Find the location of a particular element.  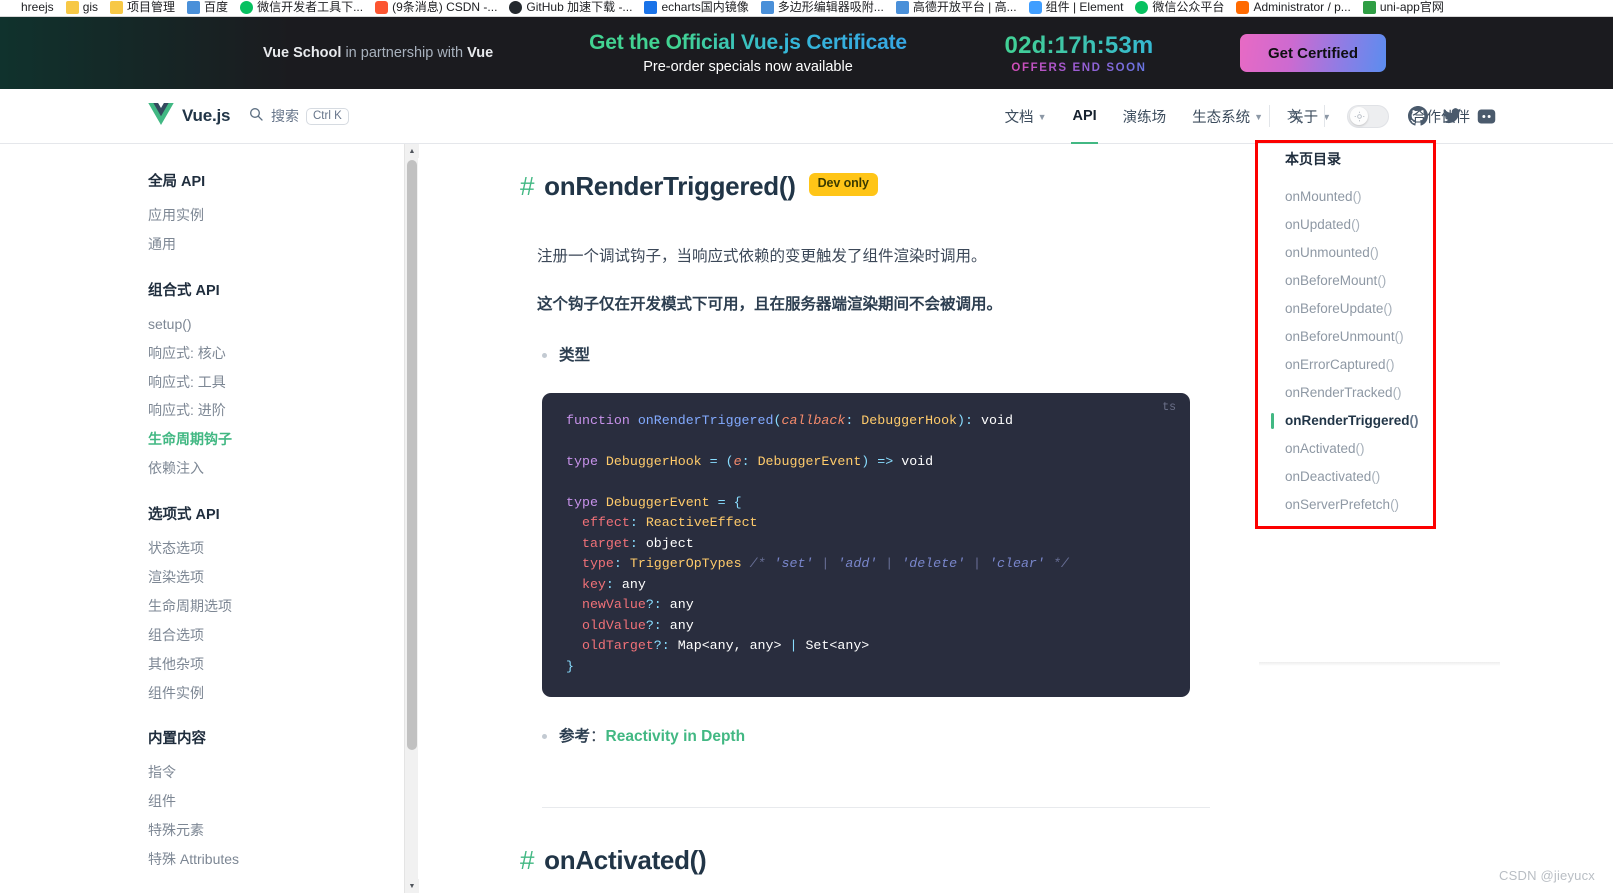

code-language-label: ts is located at coordinates (1169, 407).